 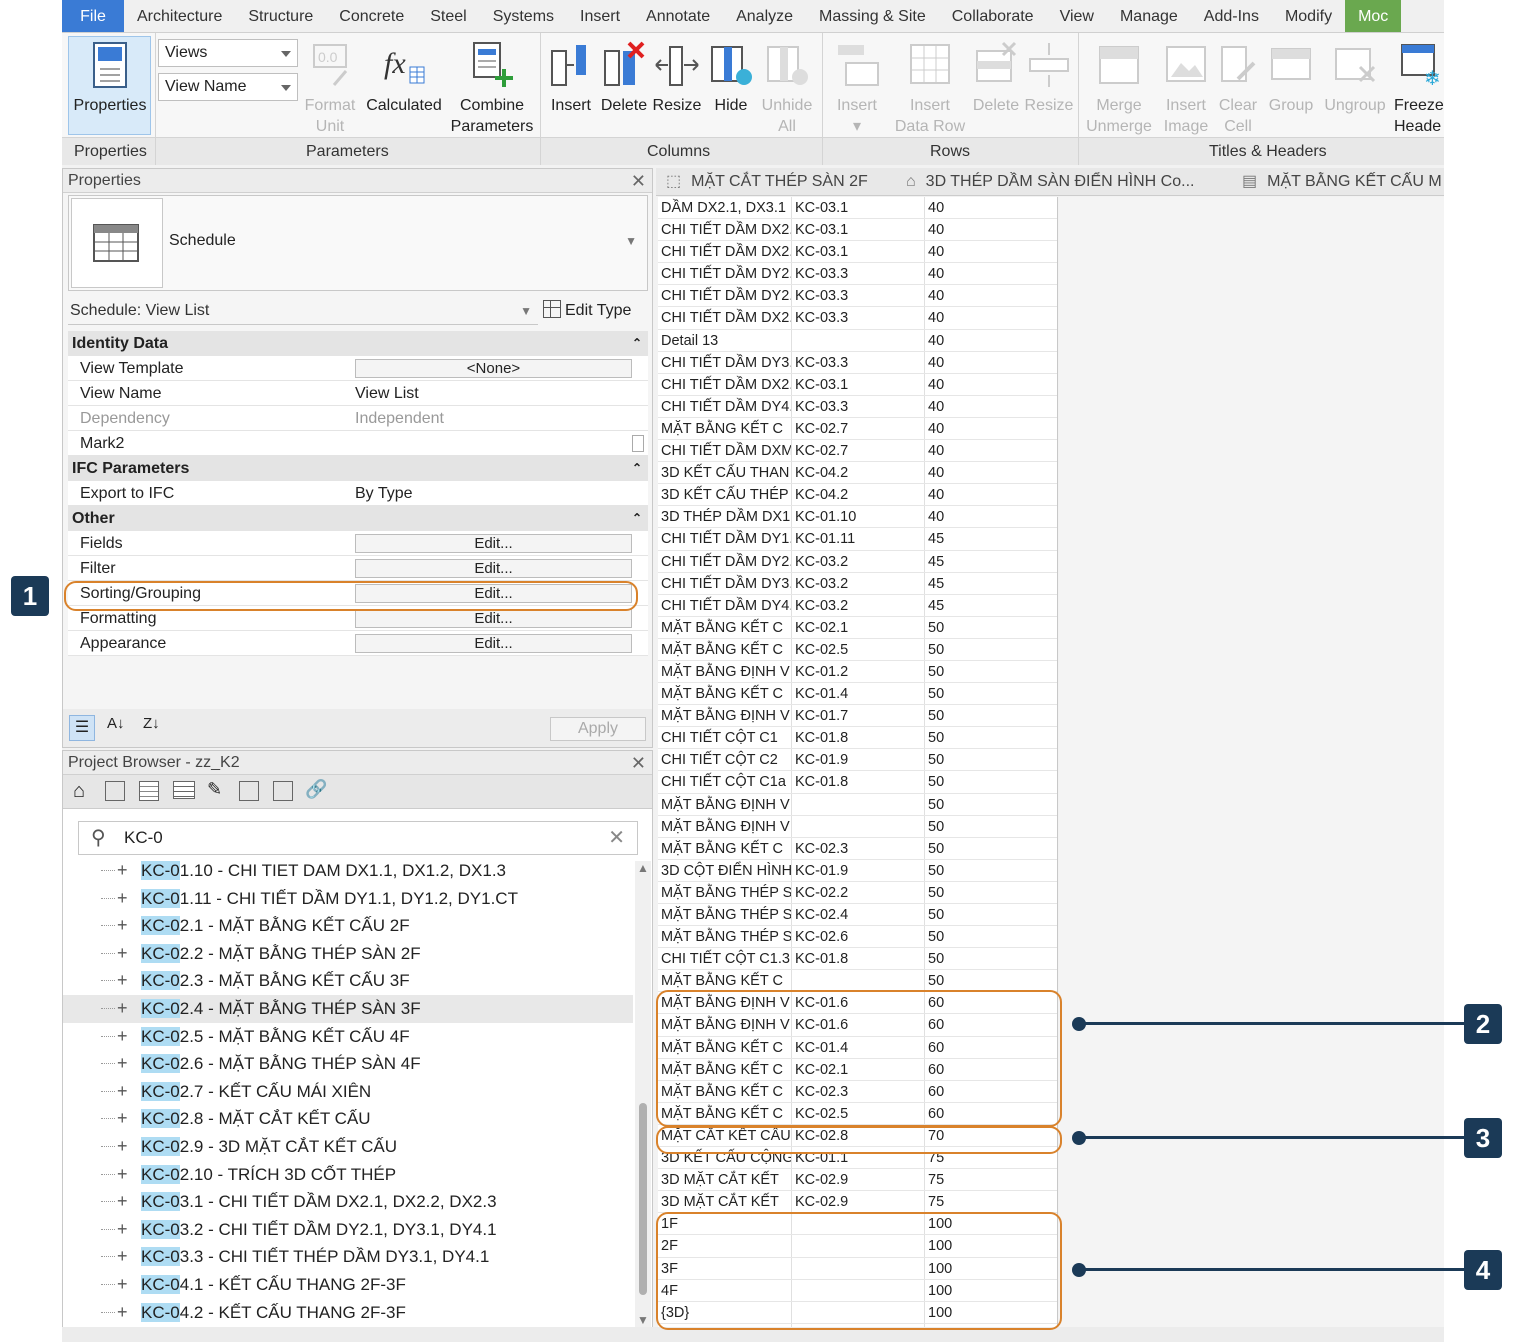 I want to click on schedule-row: CHI TIẾT DẦM DX2. KC-03.1 40, so click(x=857, y=230).